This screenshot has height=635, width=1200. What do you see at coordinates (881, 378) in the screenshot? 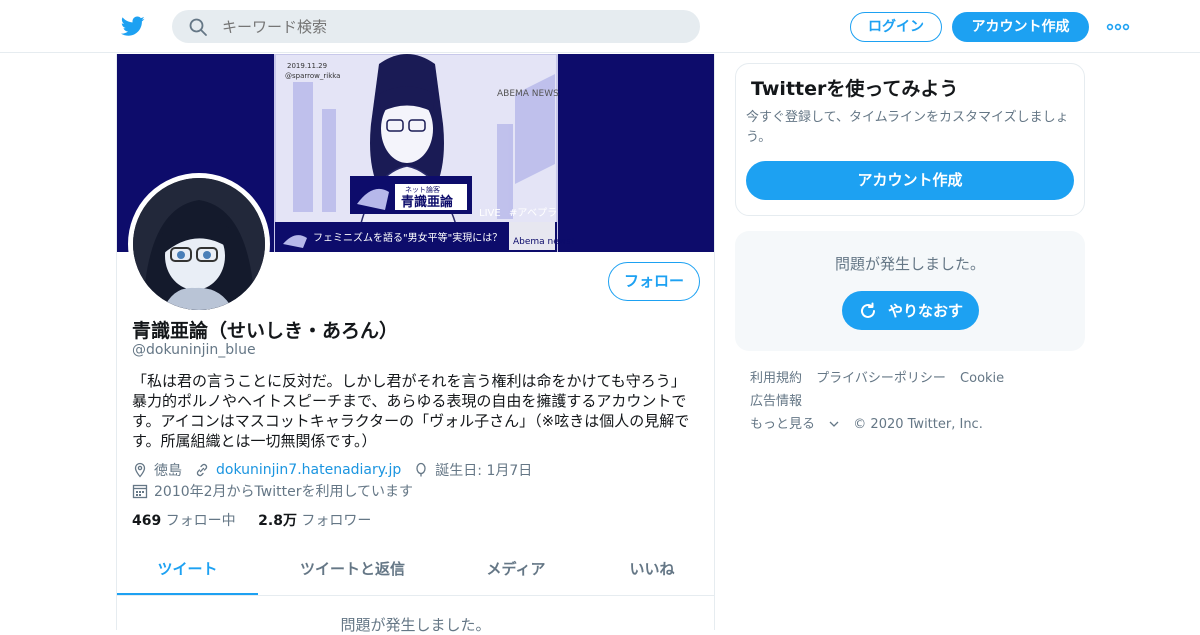
I see `footer-link-privacy: プライバシーポリシー` at bounding box center [881, 378].